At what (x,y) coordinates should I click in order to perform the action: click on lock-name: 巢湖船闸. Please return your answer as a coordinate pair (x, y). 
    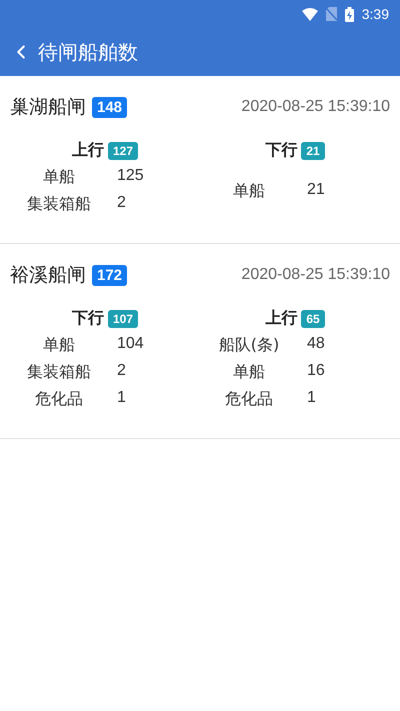
    Looking at the image, I should click on (48, 107).